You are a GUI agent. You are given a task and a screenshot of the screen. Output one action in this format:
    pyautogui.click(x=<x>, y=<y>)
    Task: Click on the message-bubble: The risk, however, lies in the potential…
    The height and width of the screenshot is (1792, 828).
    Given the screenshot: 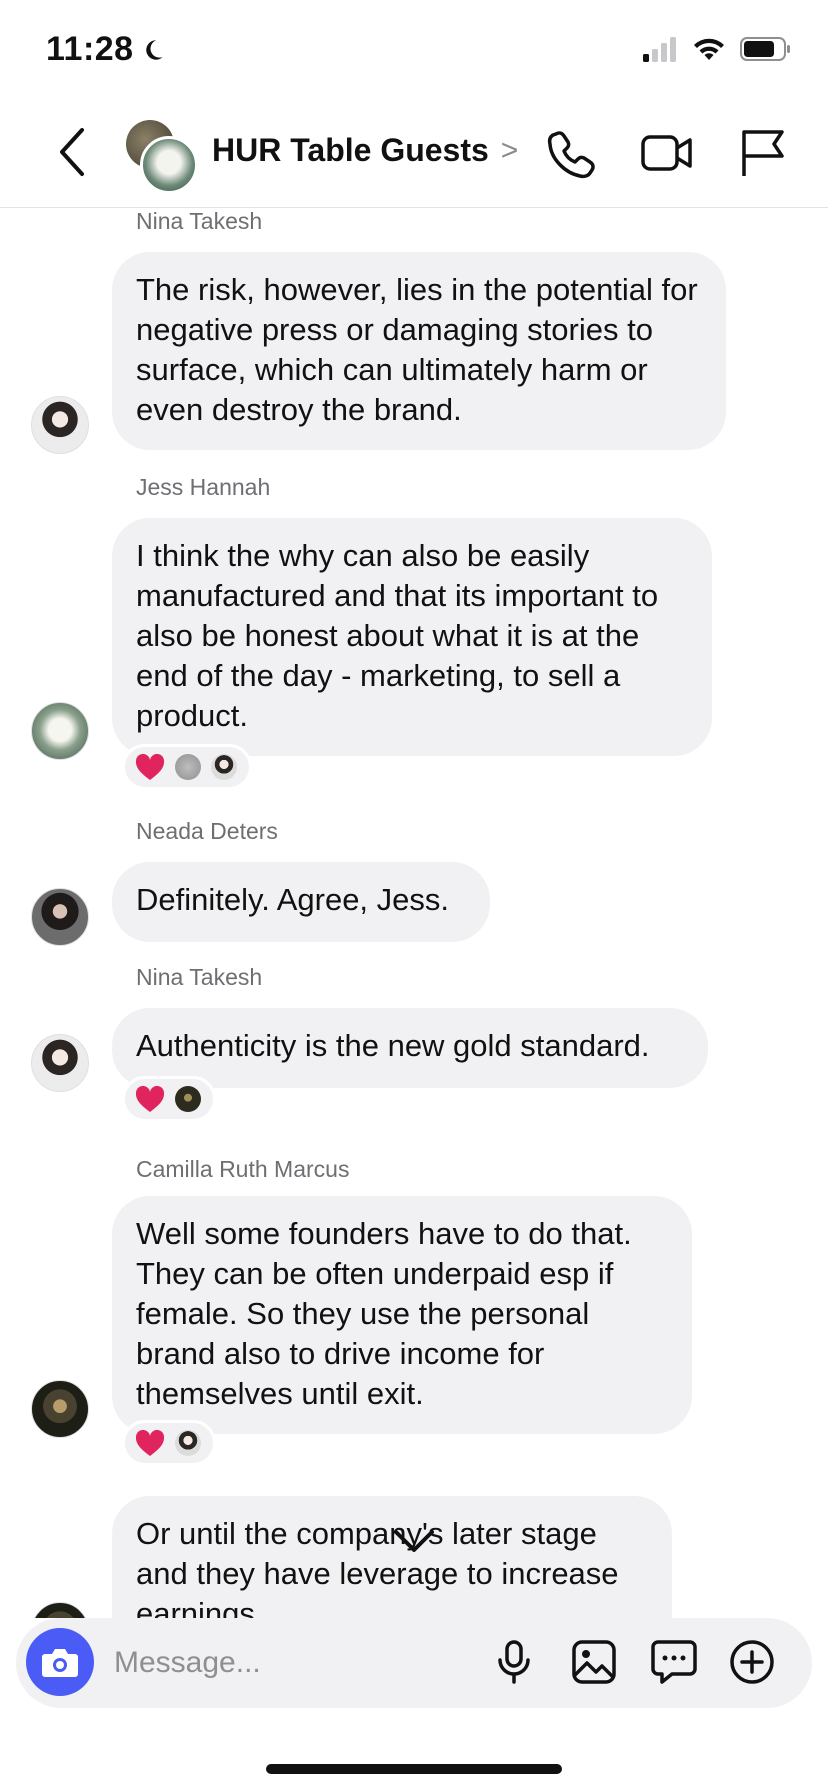 What is the action you would take?
    pyautogui.click(x=419, y=351)
    